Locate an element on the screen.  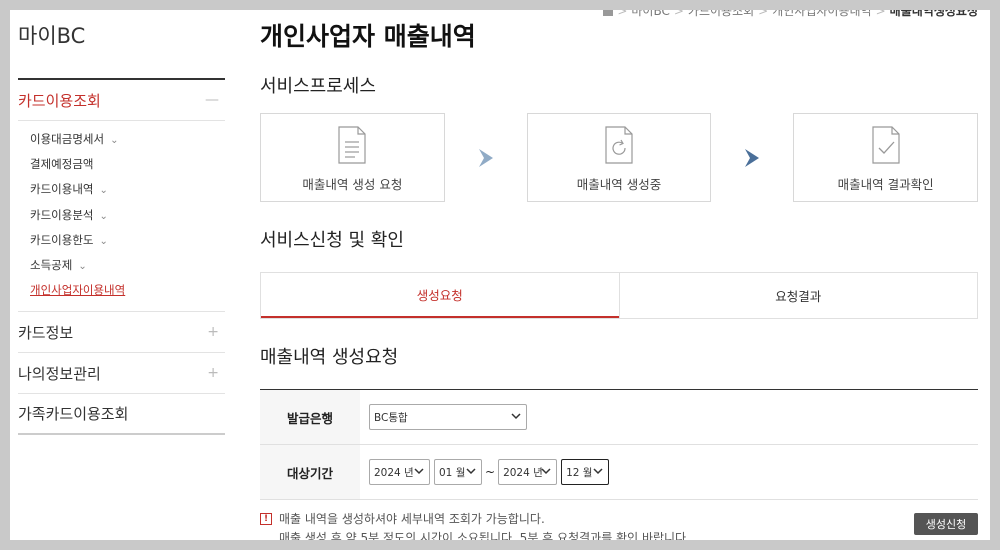
collapse-icon: — is located at coordinates (212, 100).